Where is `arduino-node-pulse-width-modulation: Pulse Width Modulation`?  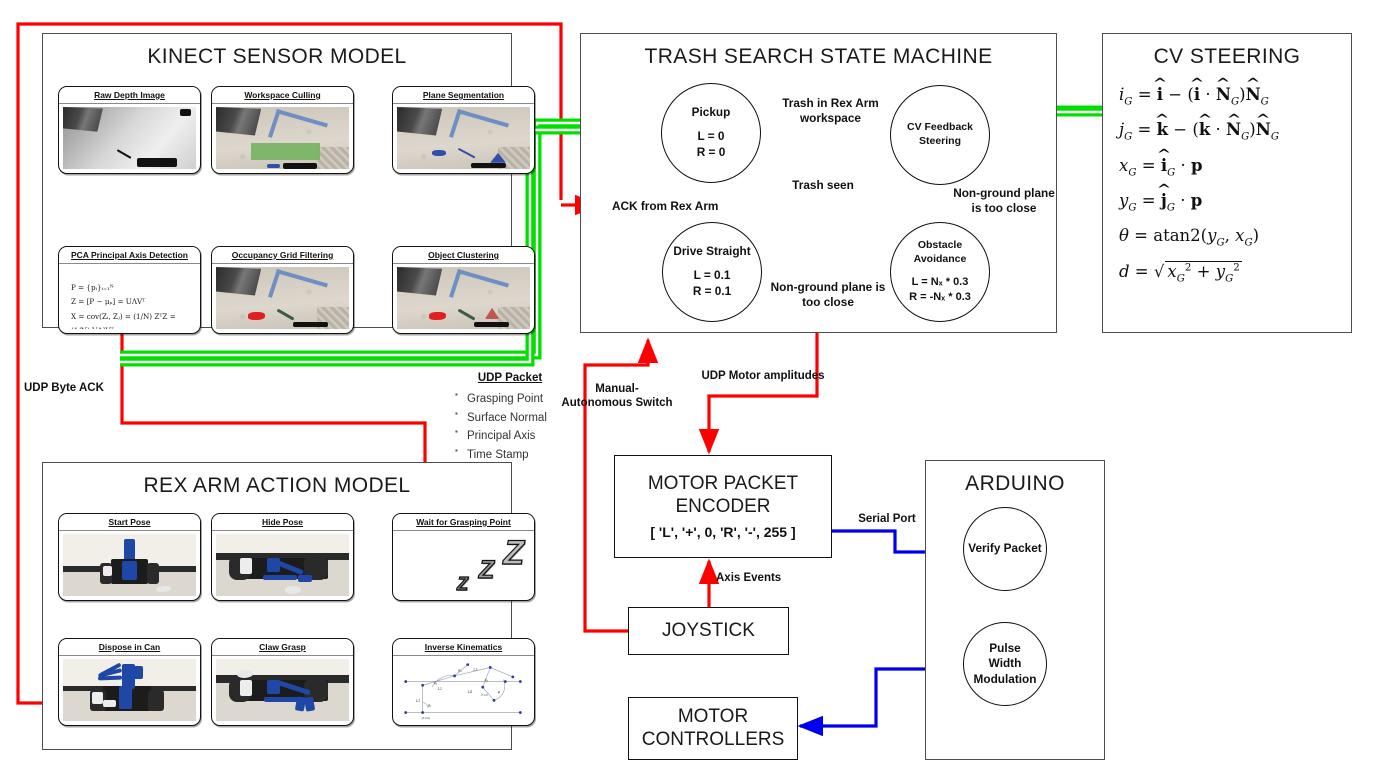
arduino-node-pulse-width-modulation: Pulse Width Modulation is located at coordinates (1005, 664).